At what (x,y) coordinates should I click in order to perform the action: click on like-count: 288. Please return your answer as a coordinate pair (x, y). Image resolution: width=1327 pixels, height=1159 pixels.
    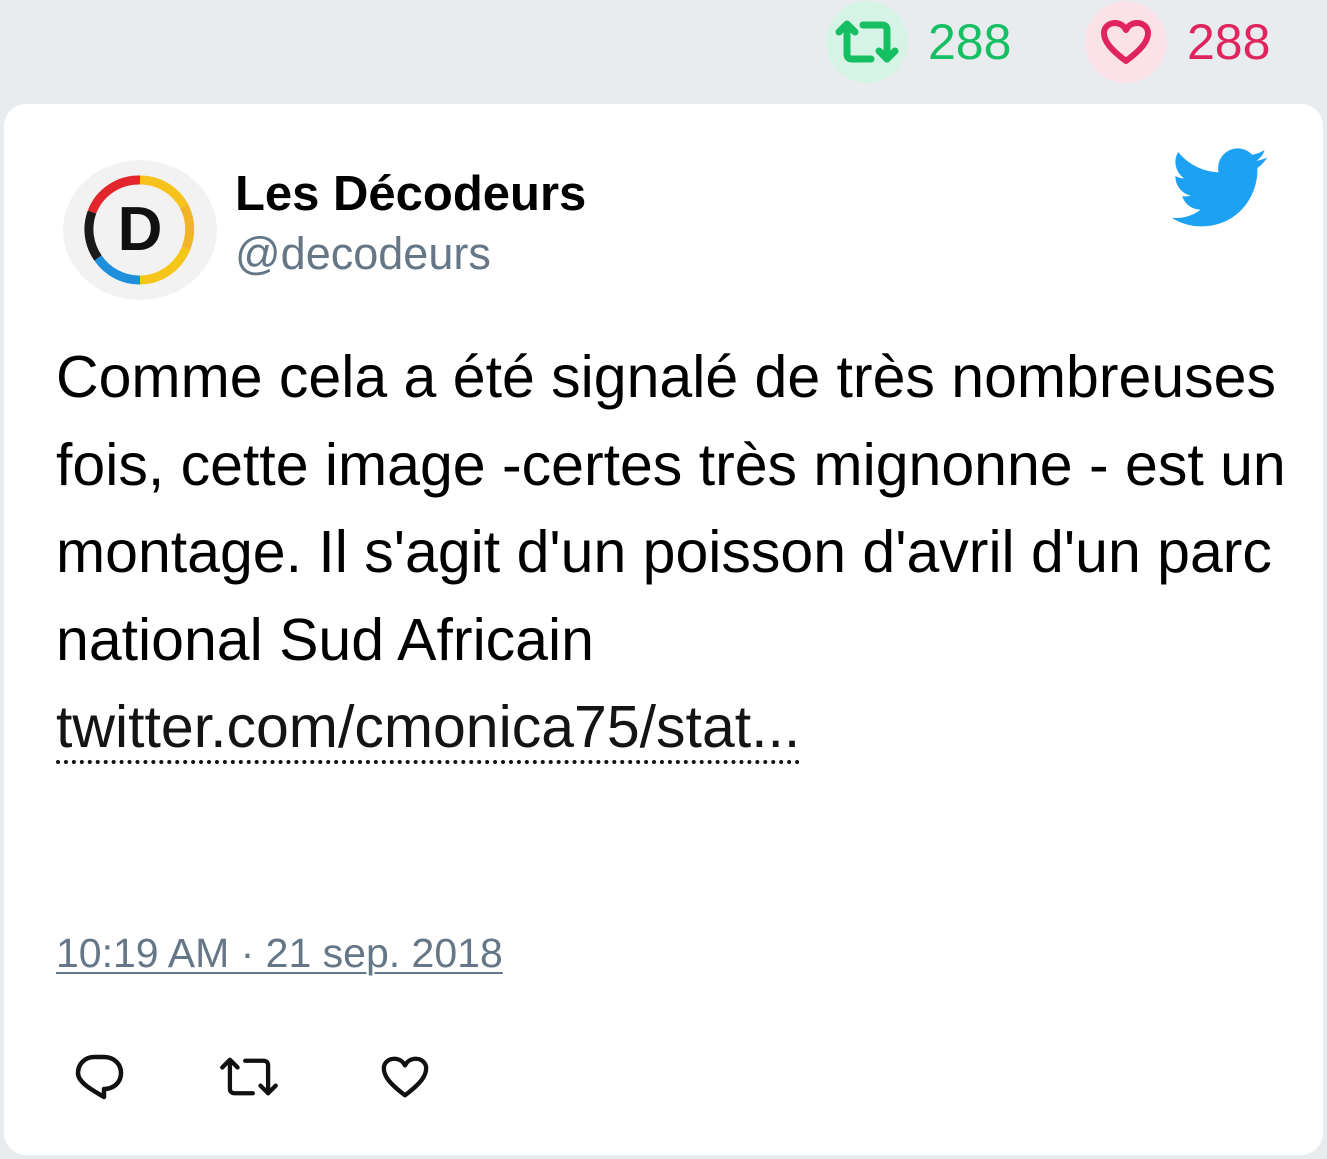
    Looking at the image, I should click on (1229, 42).